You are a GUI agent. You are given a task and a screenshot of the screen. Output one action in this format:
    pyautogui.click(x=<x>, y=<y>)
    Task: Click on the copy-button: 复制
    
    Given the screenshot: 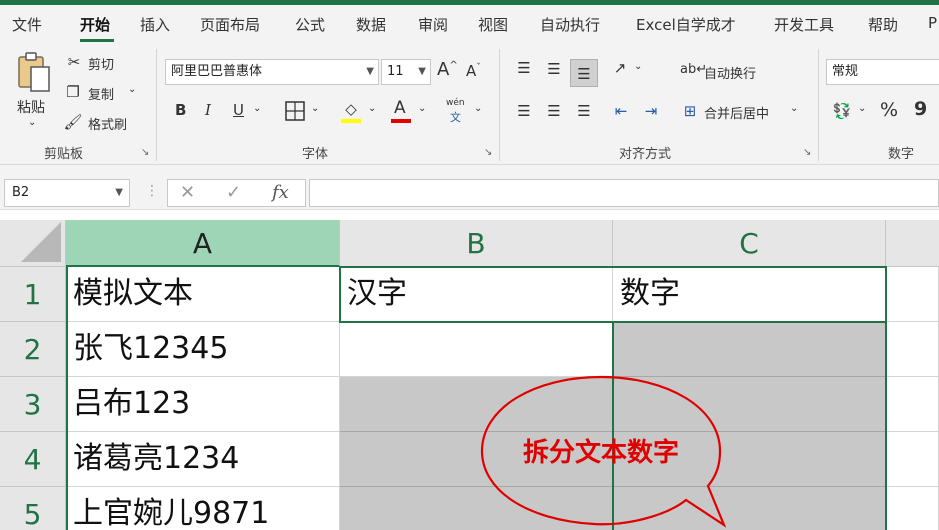 What is the action you would take?
    pyautogui.click(x=101, y=93)
    